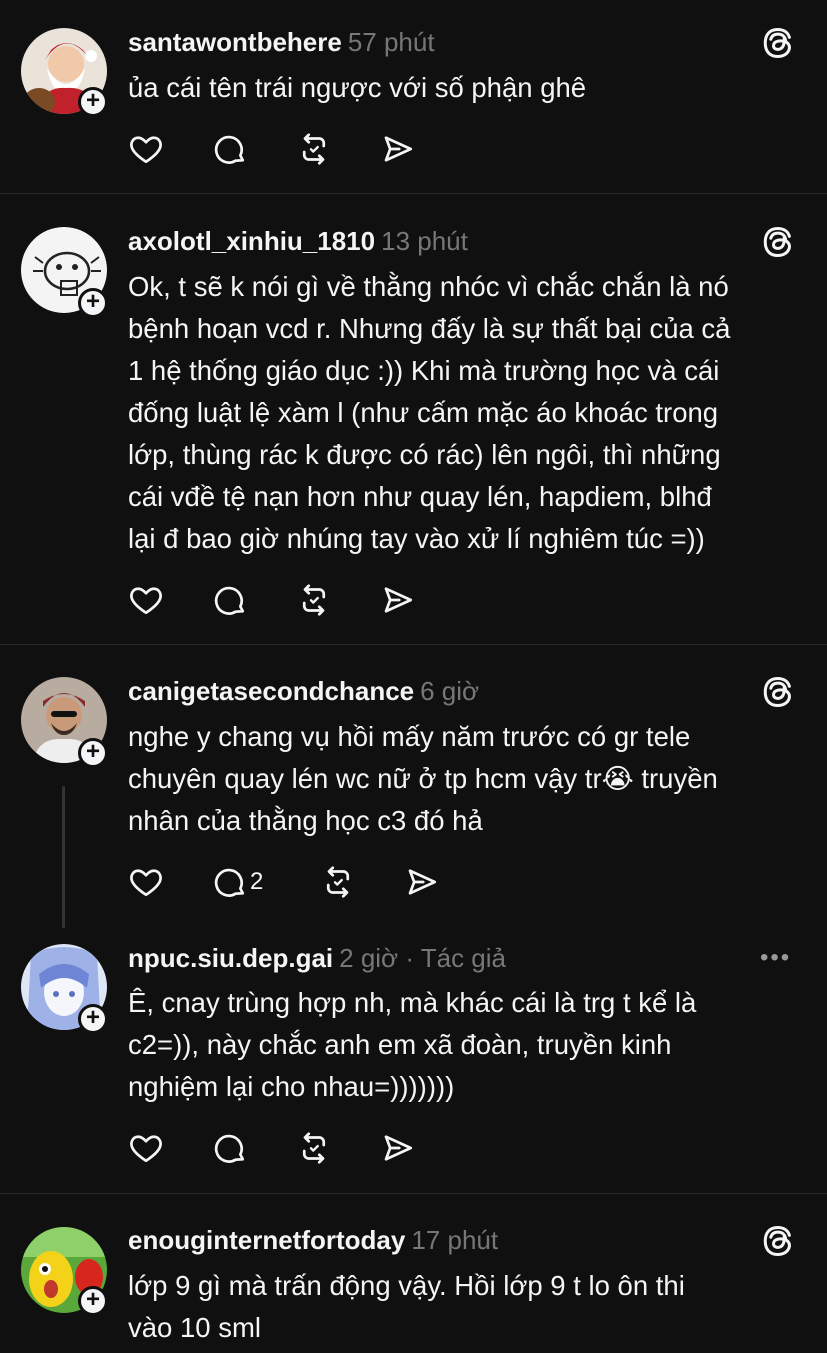 This screenshot has height=1353, width=827. I want to click on timestamp: 57 phút, so click(391, 42).